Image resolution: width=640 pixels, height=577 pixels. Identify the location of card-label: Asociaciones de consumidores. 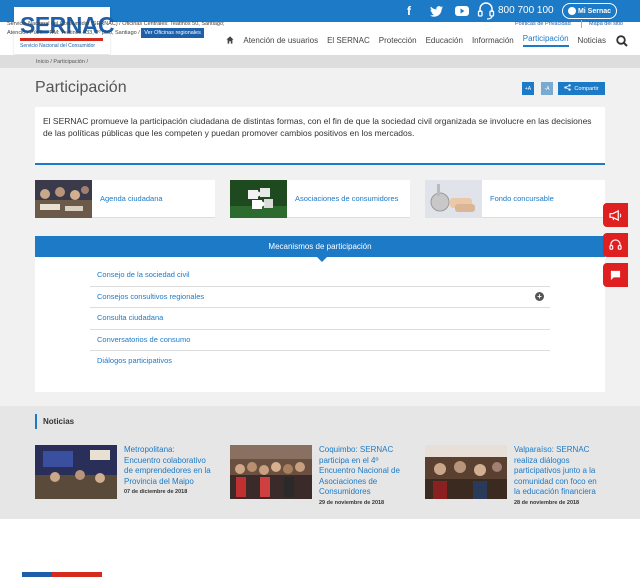
(347, 198).